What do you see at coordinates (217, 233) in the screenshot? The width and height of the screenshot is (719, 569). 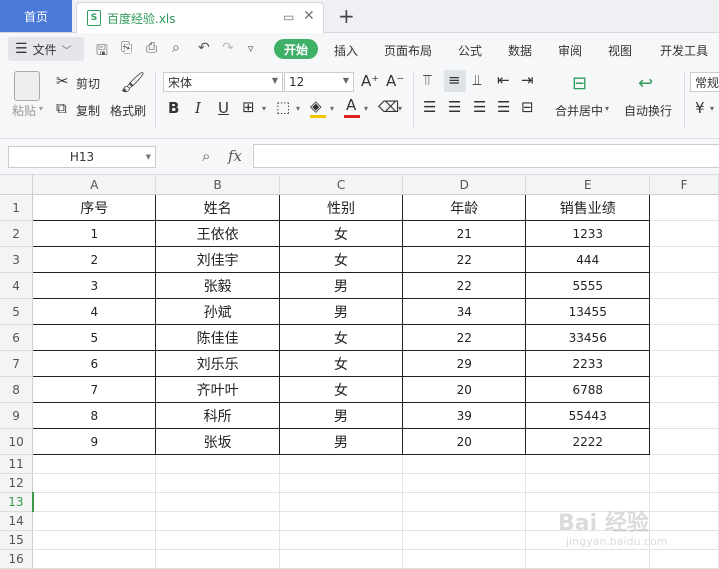 I see `cell: 王依依` at bounding box center [217, 233].